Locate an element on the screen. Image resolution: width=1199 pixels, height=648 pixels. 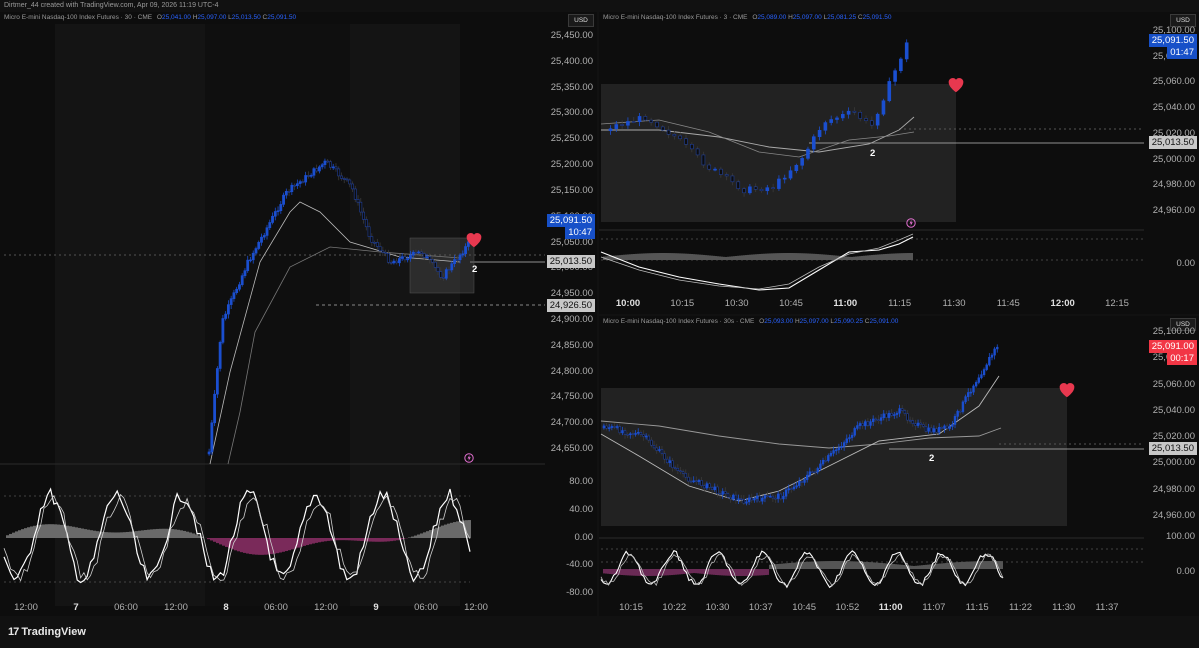
oscillator-axis-label: -80.00 is located at coordinates (579, 592).